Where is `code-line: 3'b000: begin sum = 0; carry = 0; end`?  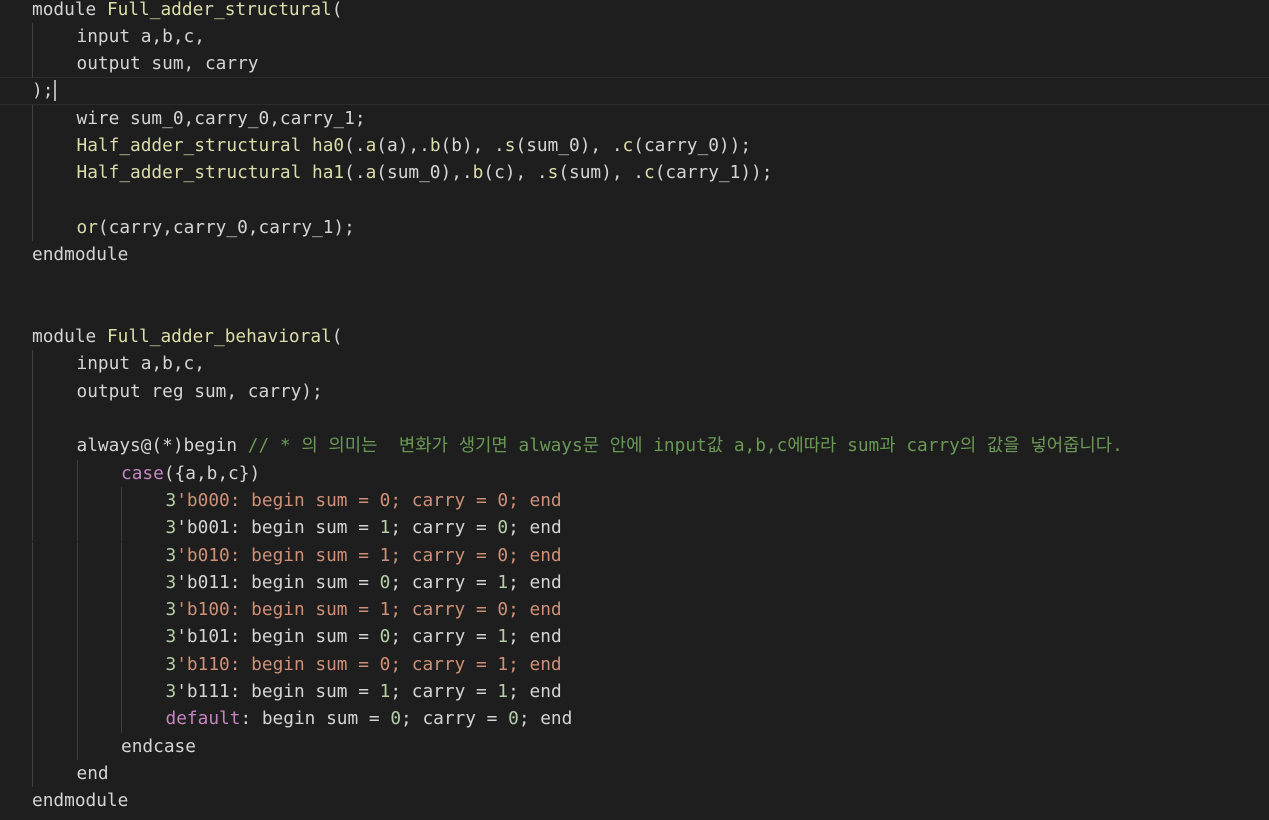
code-line: 3'b000: begin sum = 0; carry = 0; end is located at coordinates (634, 500).